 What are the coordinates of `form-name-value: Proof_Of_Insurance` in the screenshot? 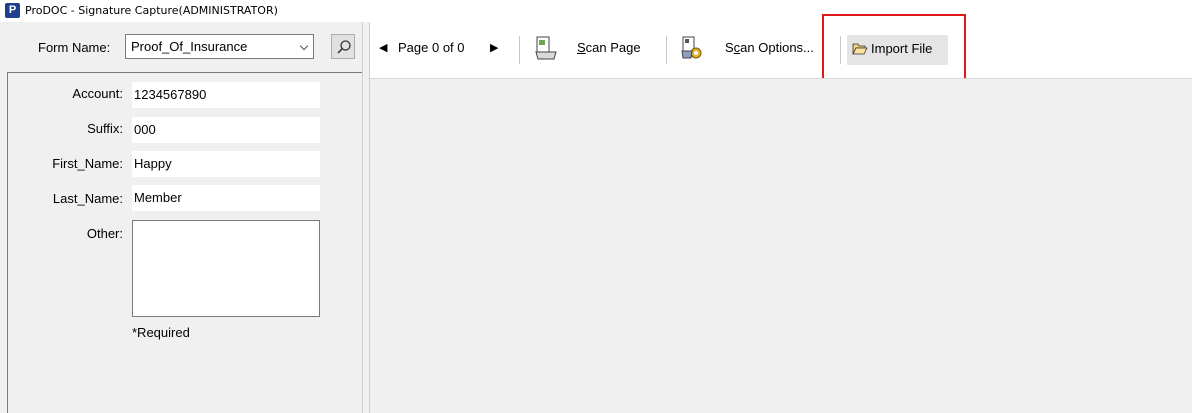 It's located at (189, 46).